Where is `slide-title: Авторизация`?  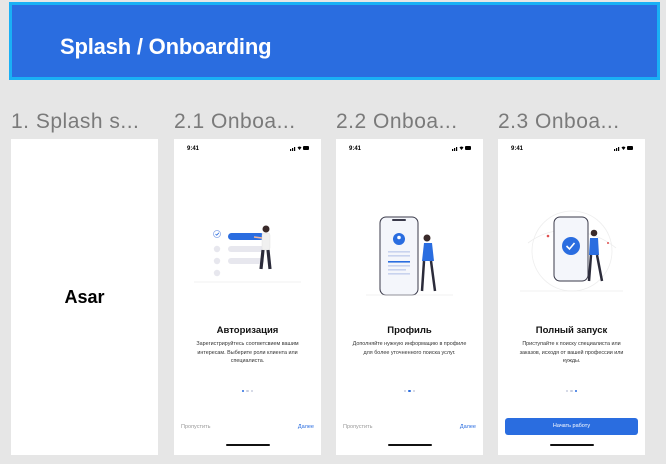 slide-title: Авторизация is located at coordinates (247, 330).